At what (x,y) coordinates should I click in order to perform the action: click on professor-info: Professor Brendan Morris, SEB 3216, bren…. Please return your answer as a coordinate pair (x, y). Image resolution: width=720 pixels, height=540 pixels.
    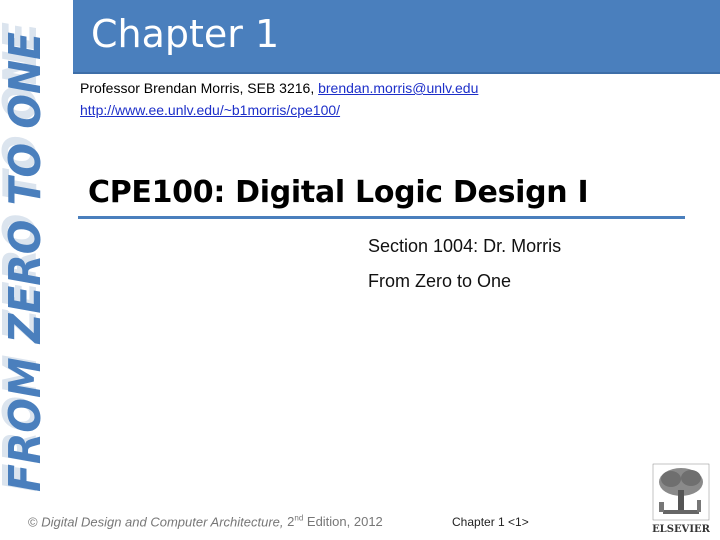
    Looking at the image, I should click on (279, 88).